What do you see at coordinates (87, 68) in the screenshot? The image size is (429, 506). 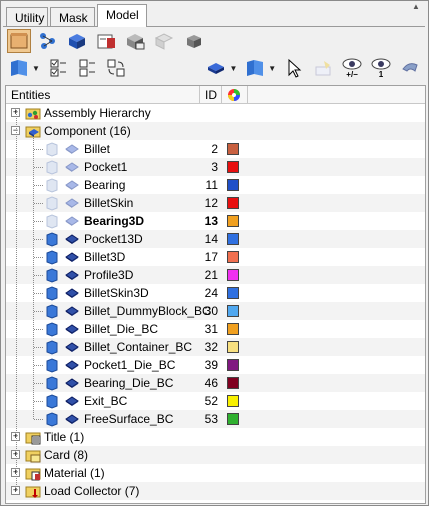 I see `select-none-icon` at bounding box center [87, 68].